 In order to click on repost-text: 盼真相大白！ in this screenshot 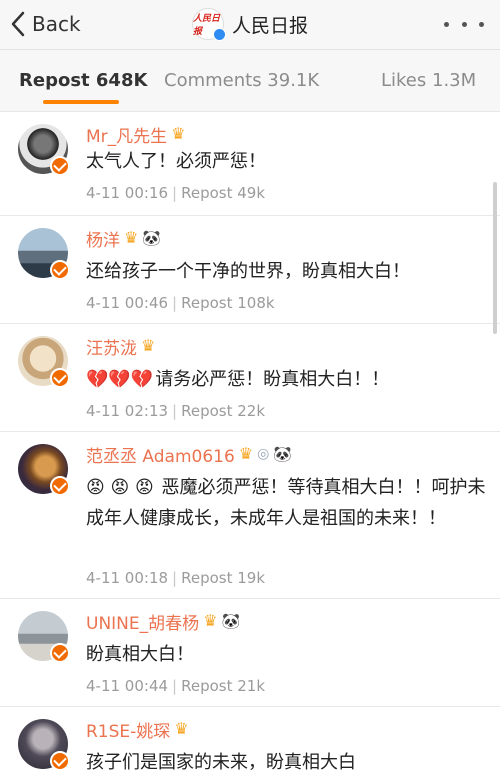, I will do `click(140, 654)`.